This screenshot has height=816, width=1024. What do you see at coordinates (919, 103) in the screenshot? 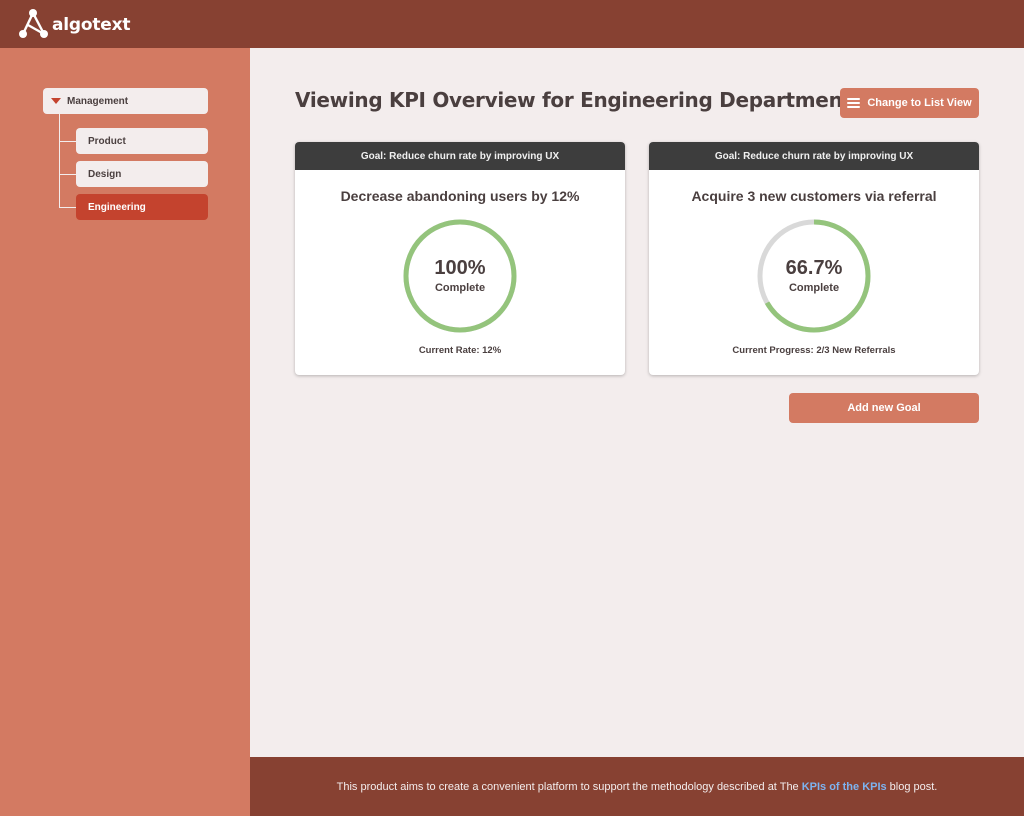
I see `change-view-label: Change to List View` at bounding box center [919, 103].